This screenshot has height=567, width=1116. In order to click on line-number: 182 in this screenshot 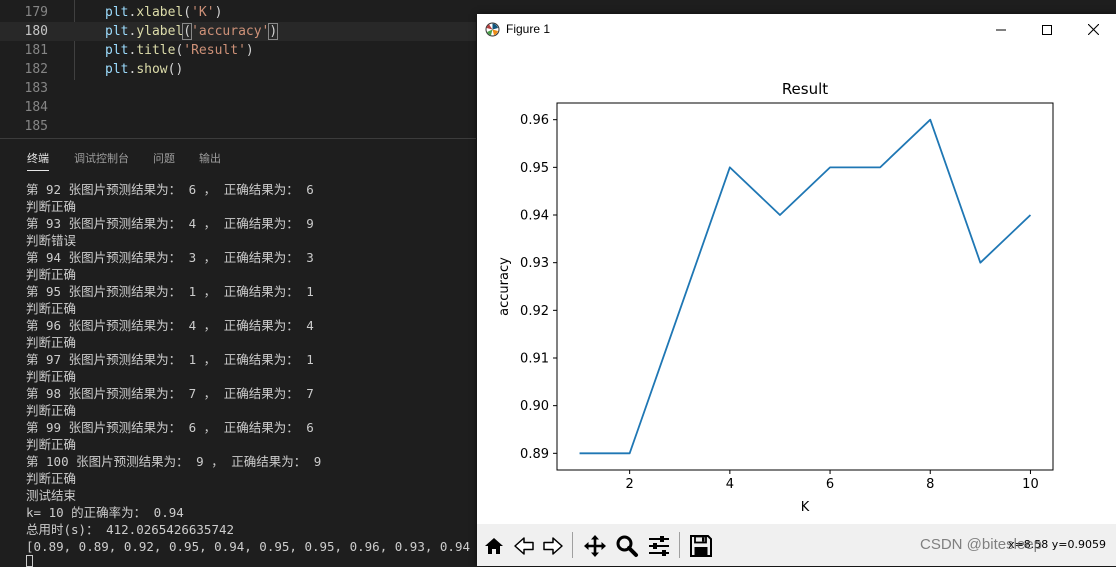, I will do `click(36, 69)`.